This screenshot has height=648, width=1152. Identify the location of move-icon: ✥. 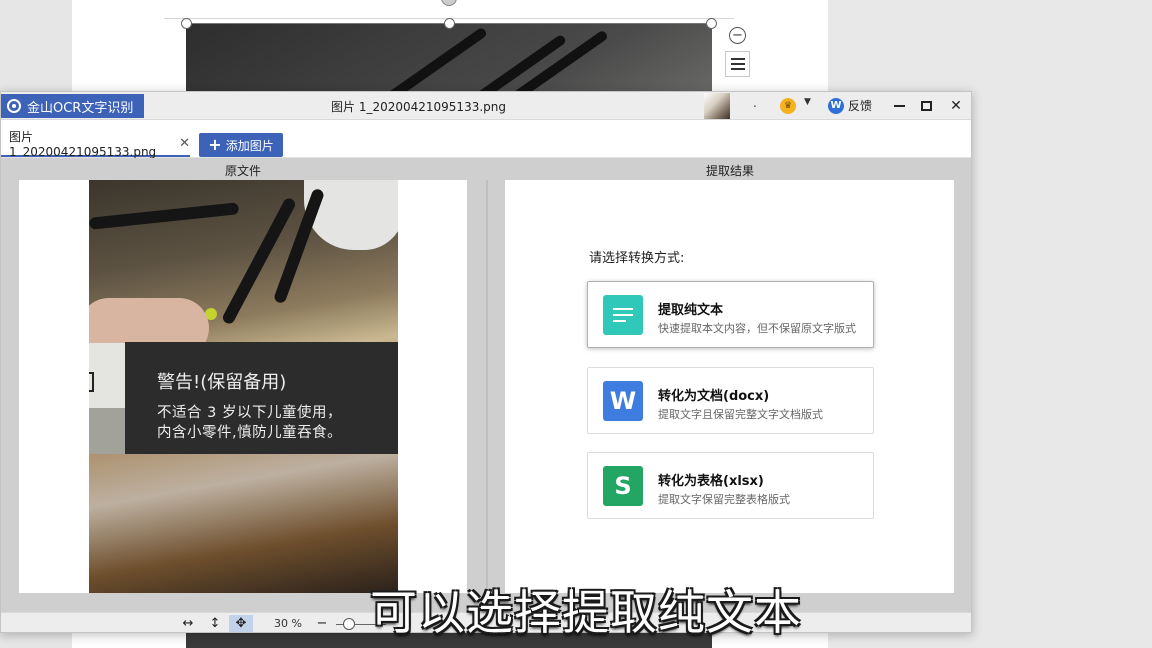
(241, 623).